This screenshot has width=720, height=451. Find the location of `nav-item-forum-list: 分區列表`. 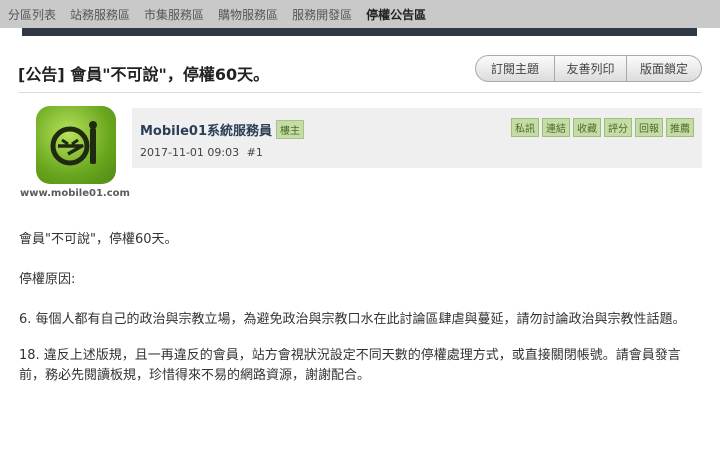

nav-item-forum-list: 分區列表 is located at coordinates (32, 14).